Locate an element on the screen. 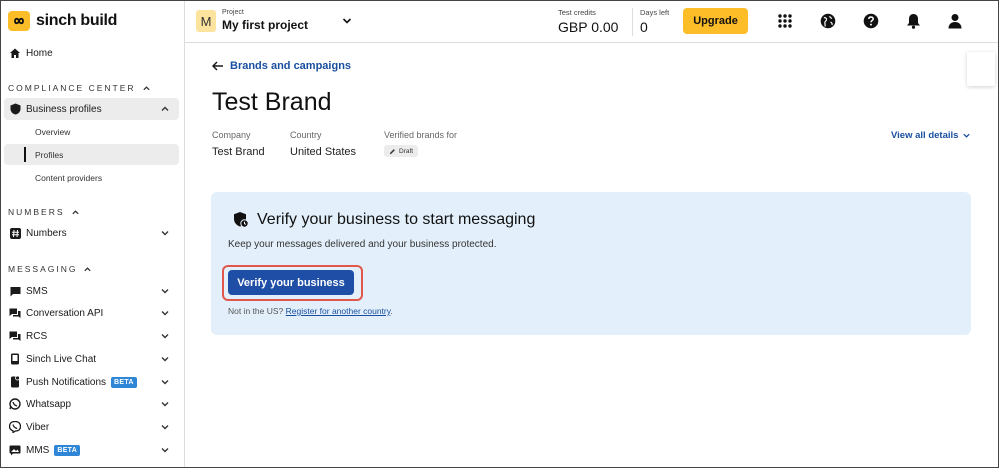 The image size is (999, 468). push-icon is located at coordinates (15, 382).